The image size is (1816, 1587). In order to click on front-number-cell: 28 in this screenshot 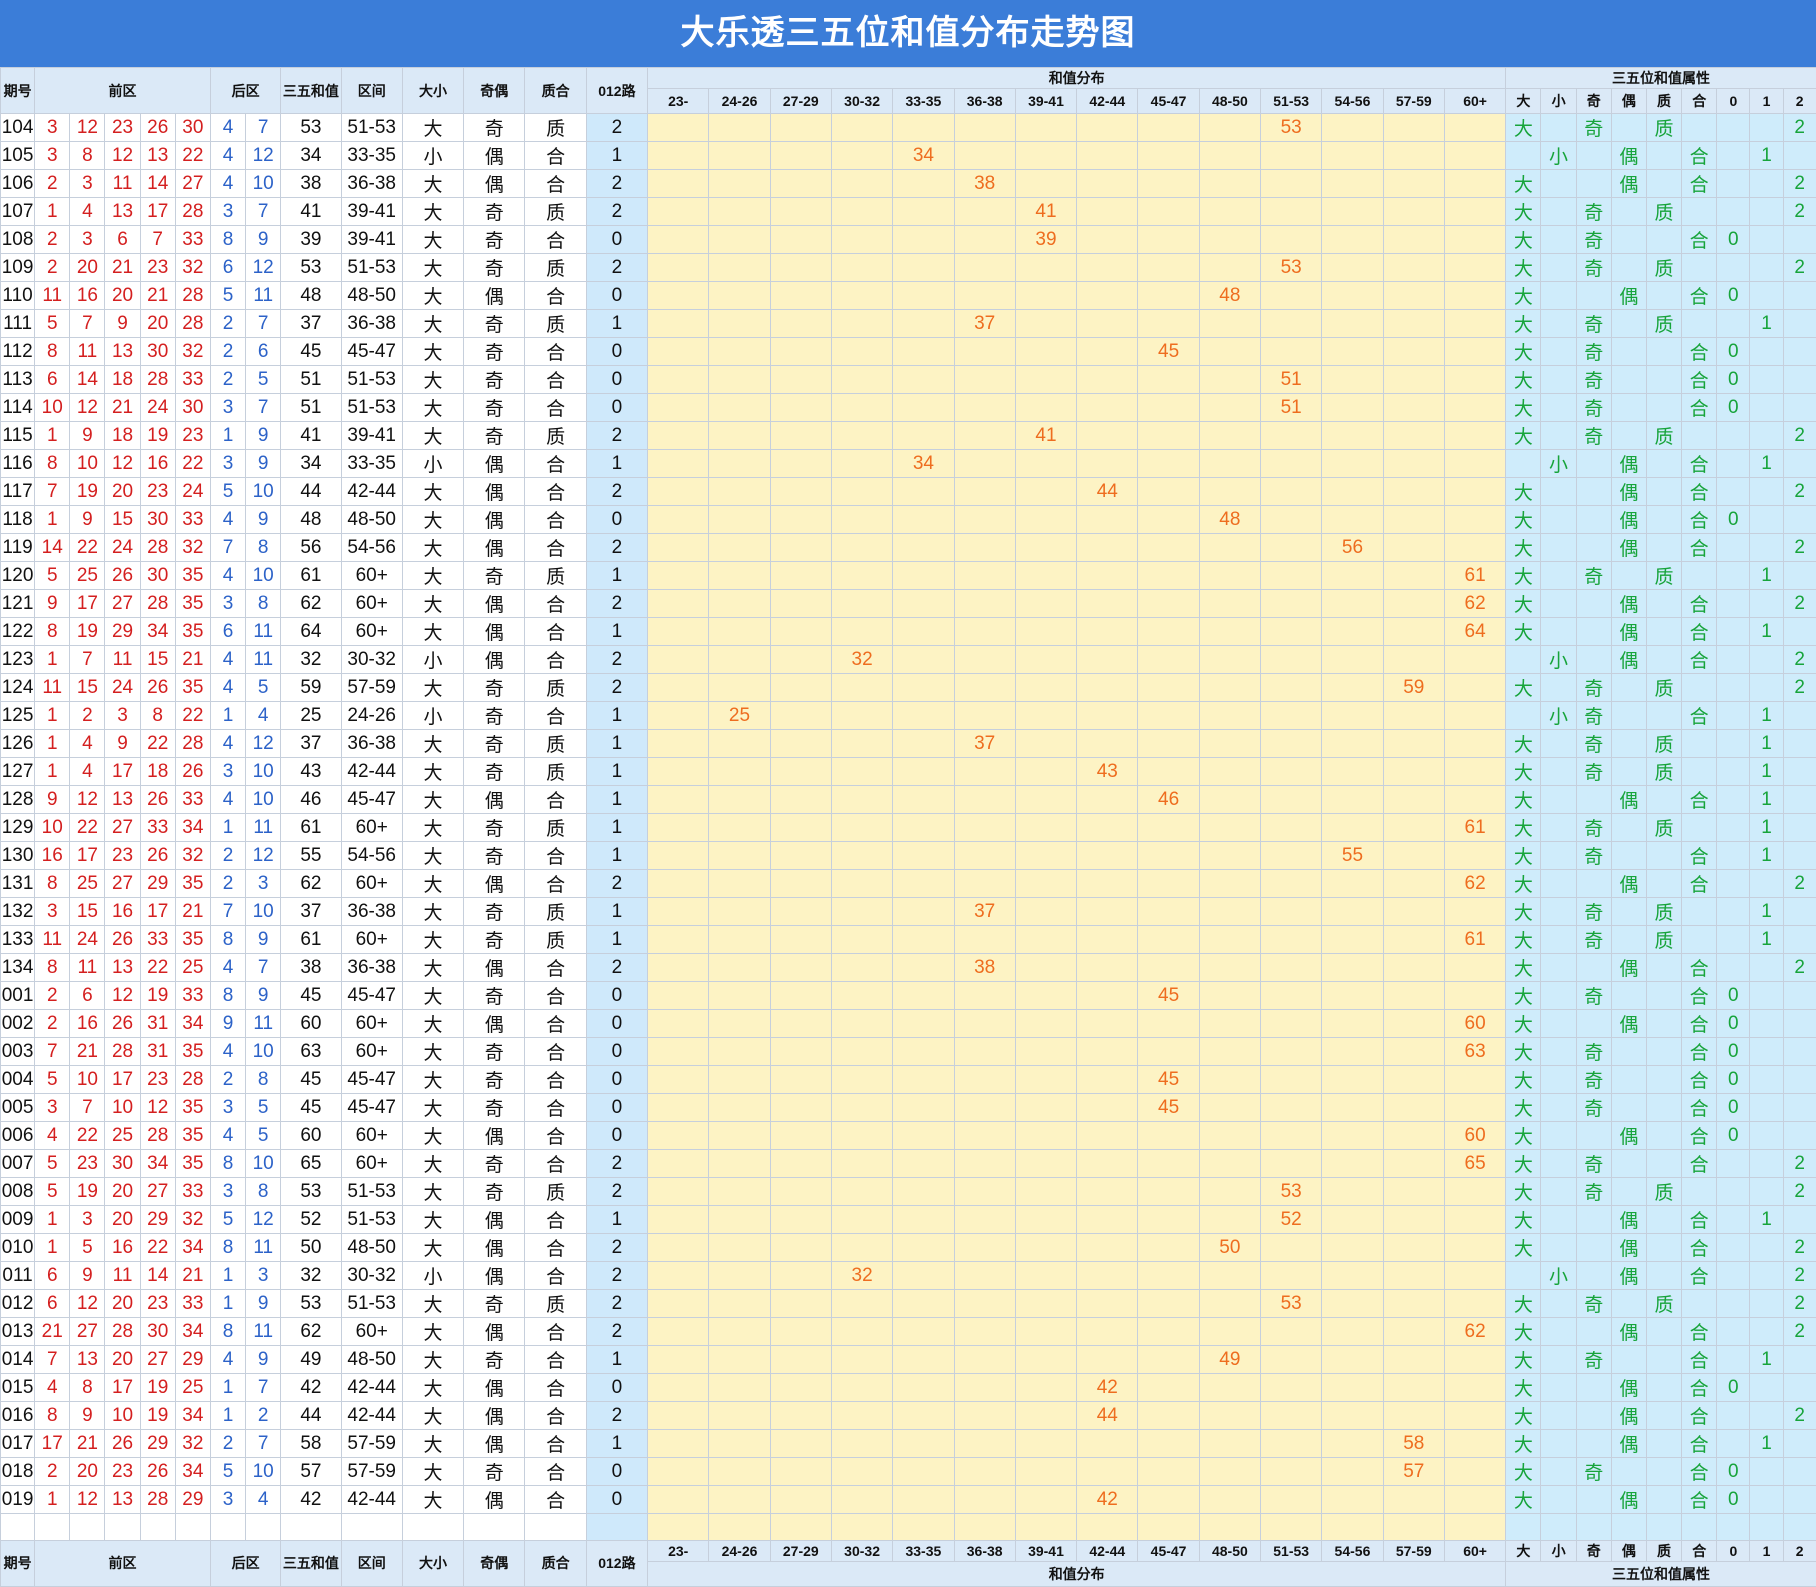, I will do `click(157, 604)`.